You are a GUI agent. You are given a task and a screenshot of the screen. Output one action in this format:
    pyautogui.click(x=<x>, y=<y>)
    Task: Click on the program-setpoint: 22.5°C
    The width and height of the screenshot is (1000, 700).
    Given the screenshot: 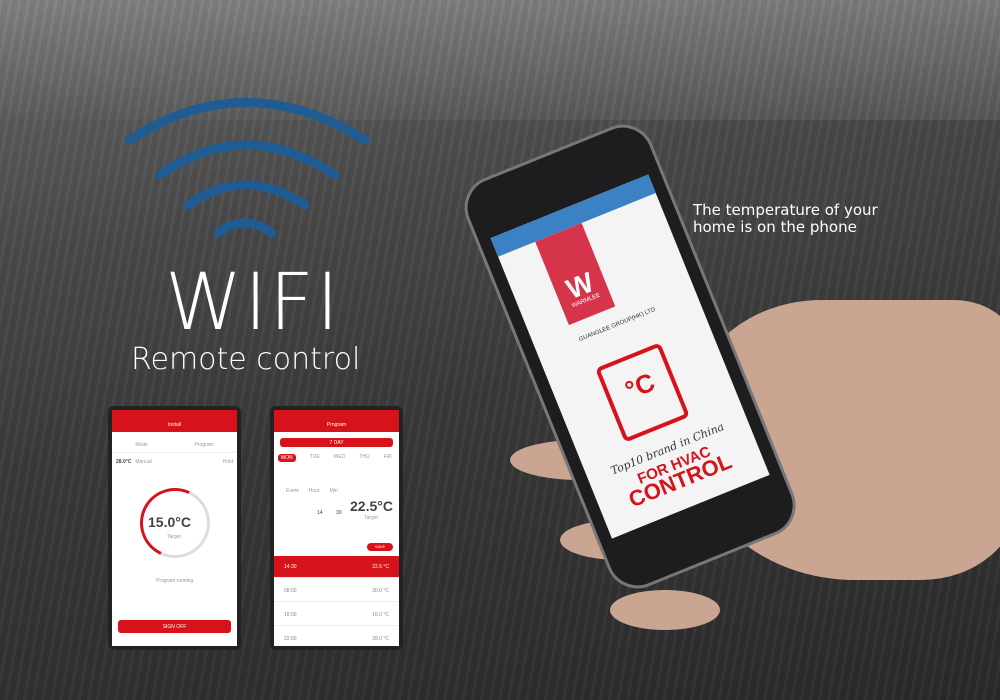 What is the action you would take?
    pyautogui.click(x=371, y=506)
    